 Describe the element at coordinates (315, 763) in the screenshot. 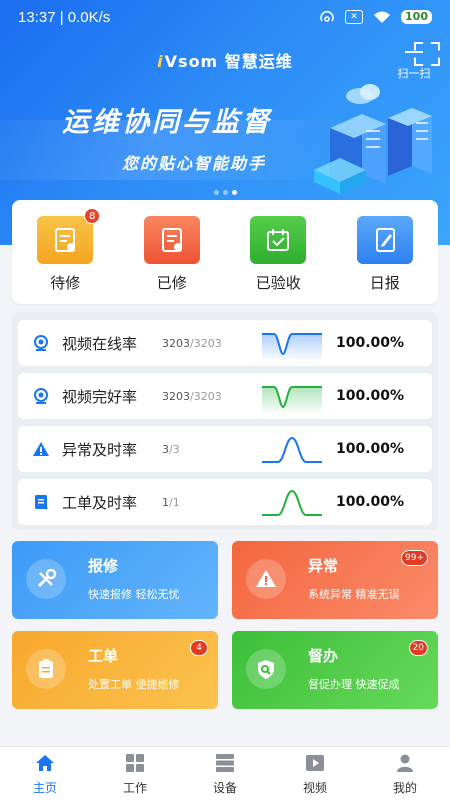

I see `video-icon` at that location.